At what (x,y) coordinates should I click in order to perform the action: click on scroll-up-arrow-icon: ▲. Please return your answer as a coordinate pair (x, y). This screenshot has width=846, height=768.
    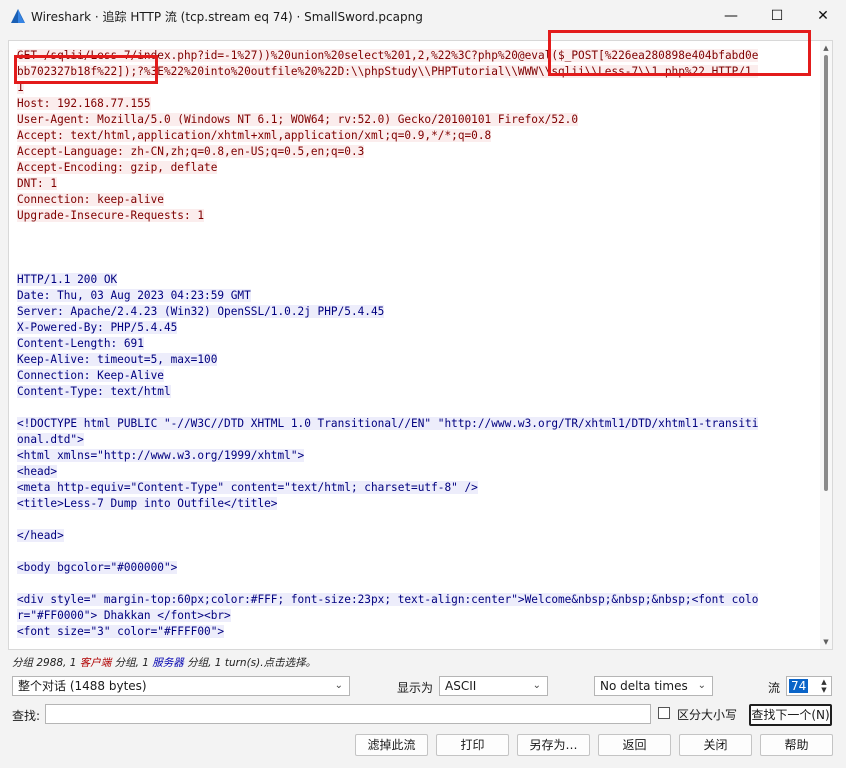
    Looking at the image, I should click on (826, 48).